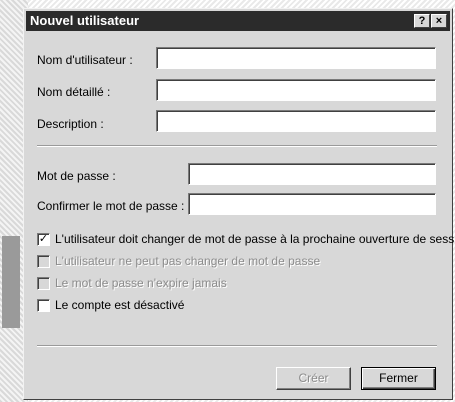 This screenshot has height=402, width=455. Describe the element at coordinates (237, 146) in the screenshot. I see `separator-top` at that location.